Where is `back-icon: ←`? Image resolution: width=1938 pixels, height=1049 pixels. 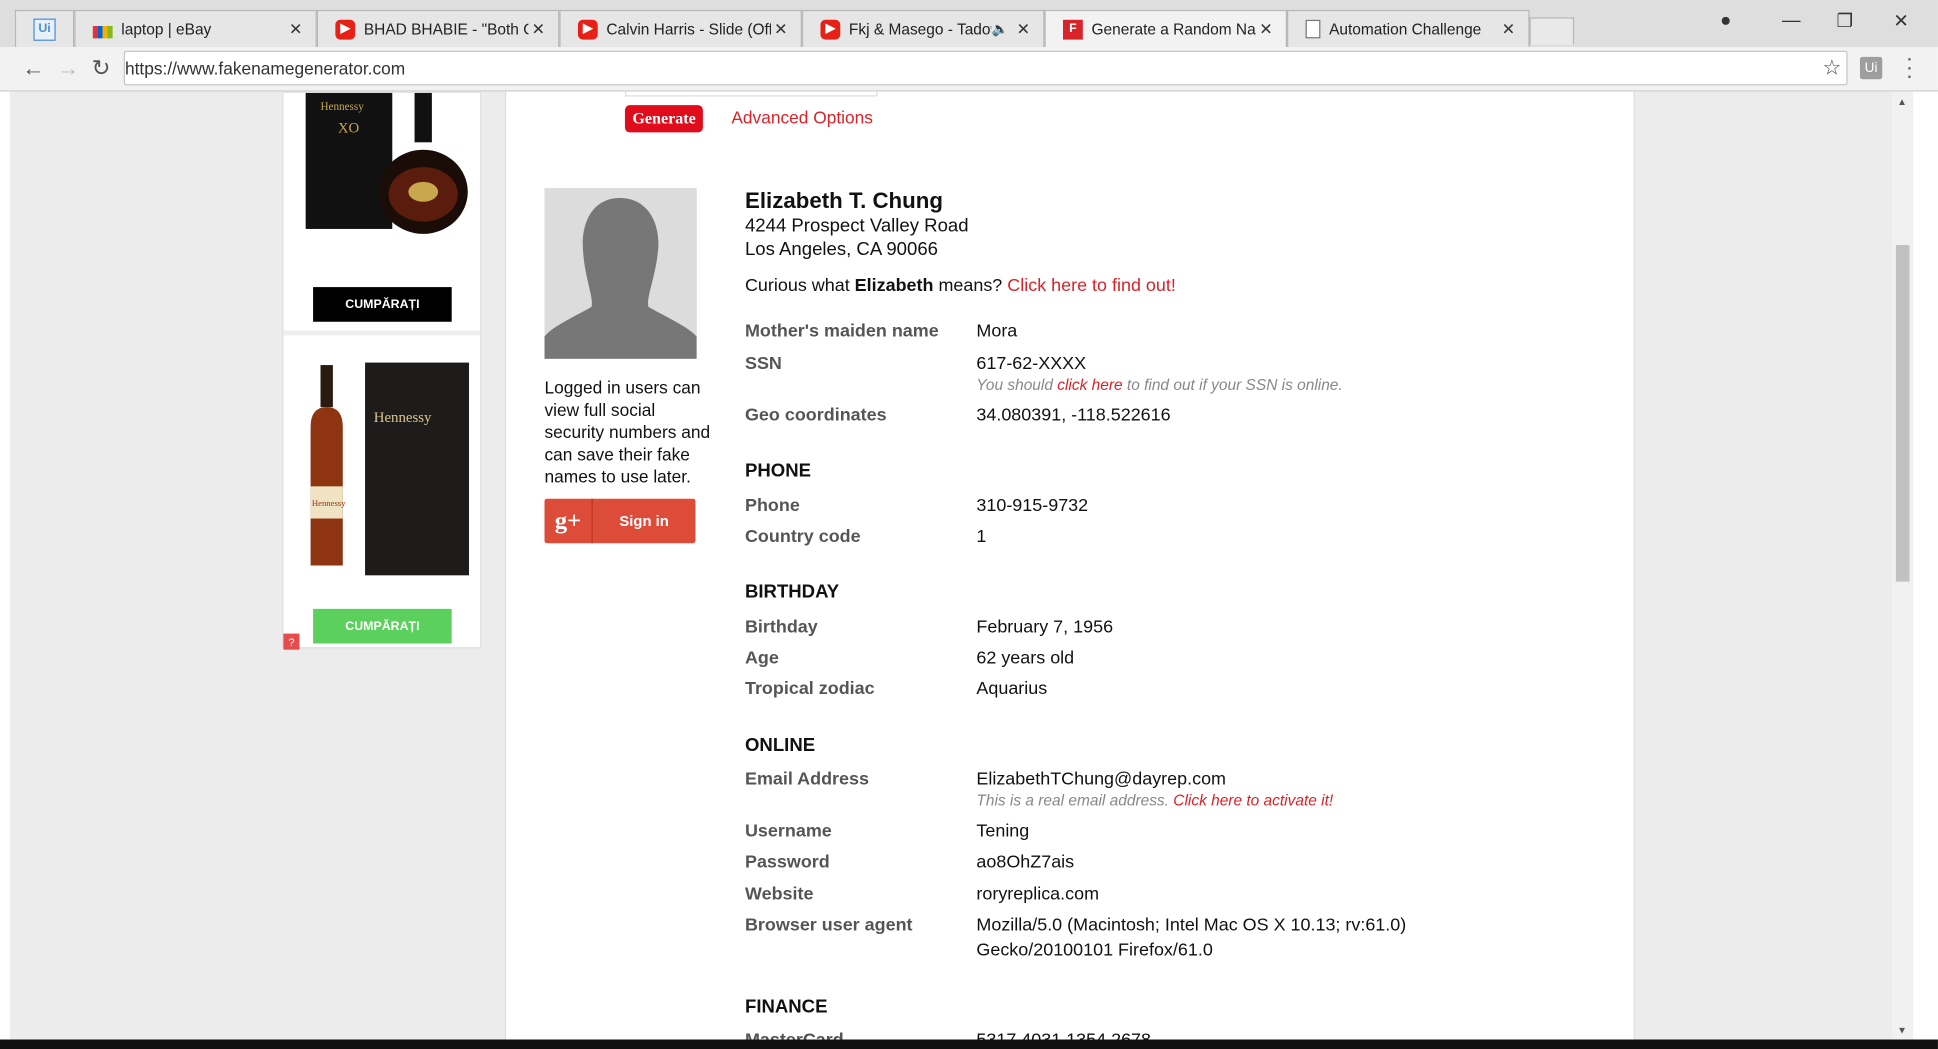 back-icon: ← is located at coordinates (33, 69).